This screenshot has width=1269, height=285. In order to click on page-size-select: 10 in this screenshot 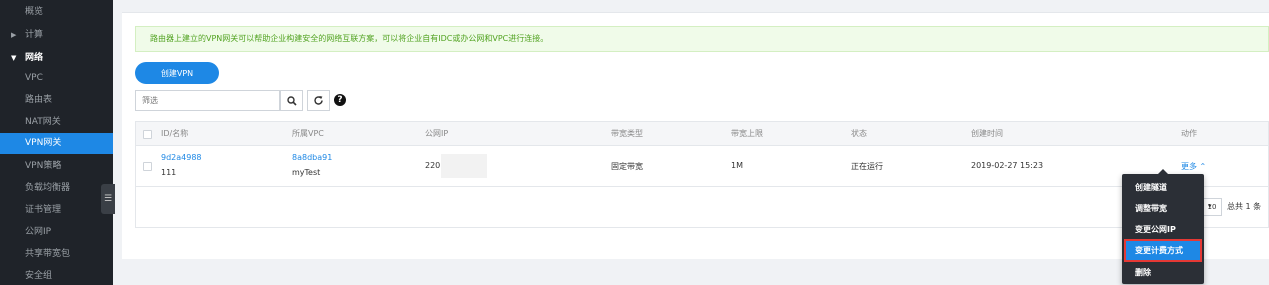, I will do `click(1212, 207)`.